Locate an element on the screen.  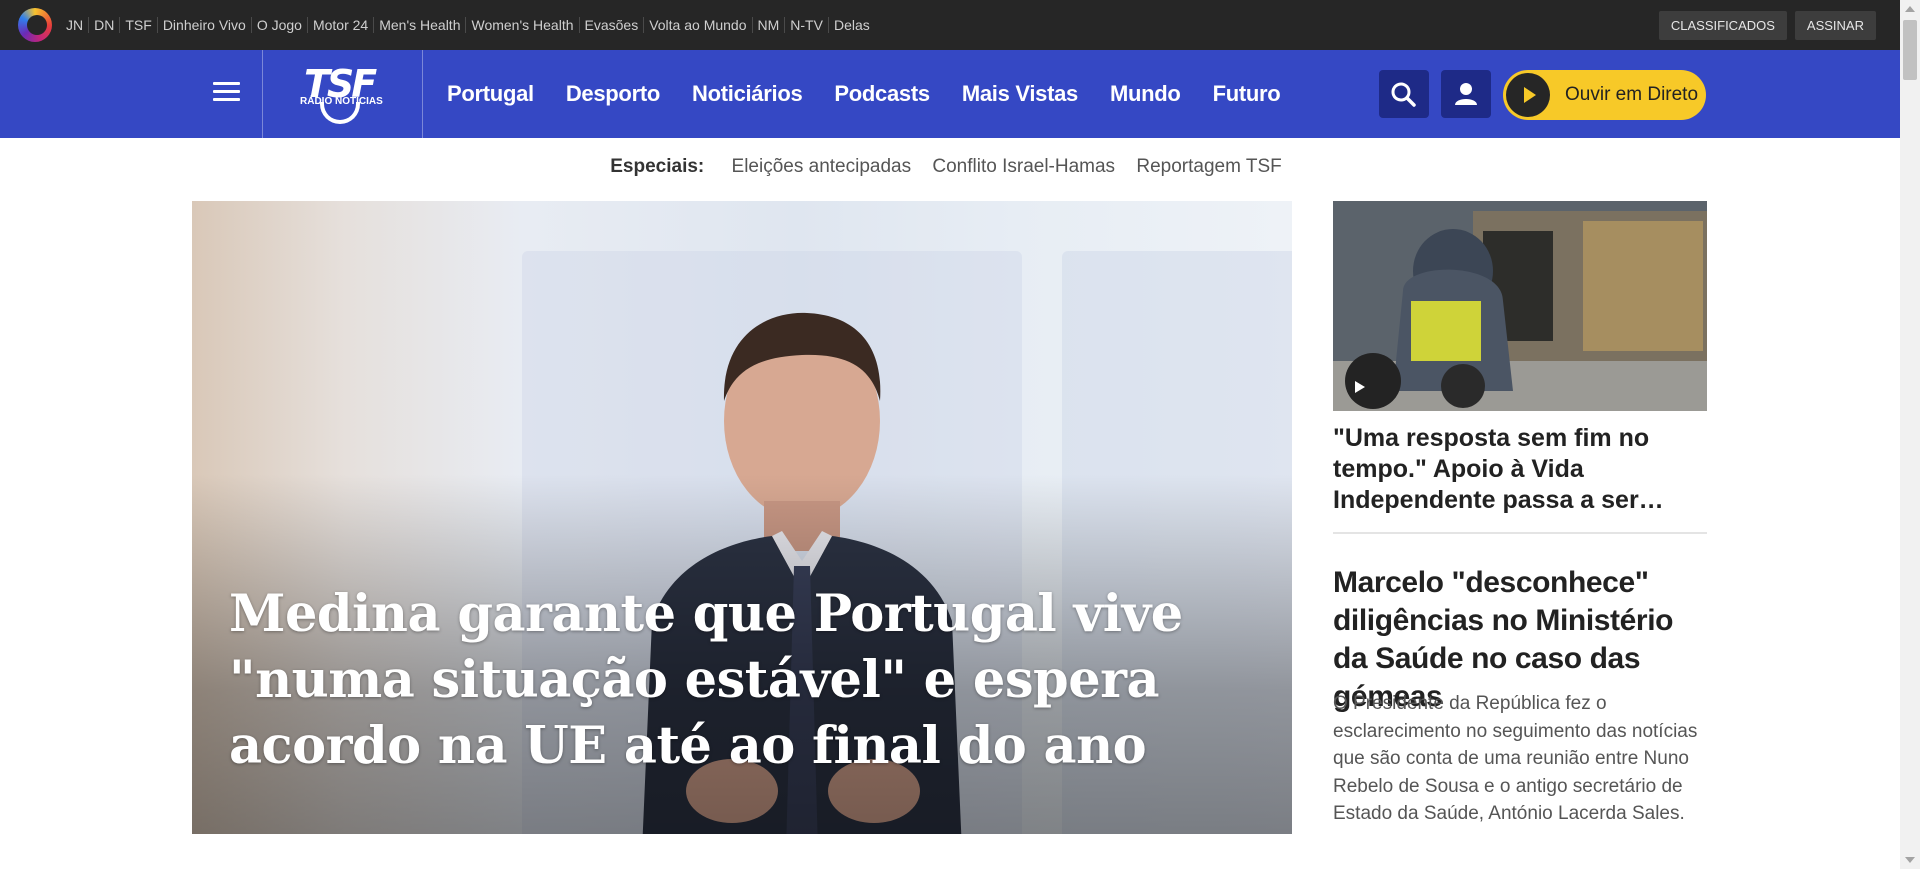
brand-link-dinheiro-vivo: Dinheiro Vivo is located at coordinates (203, 25).